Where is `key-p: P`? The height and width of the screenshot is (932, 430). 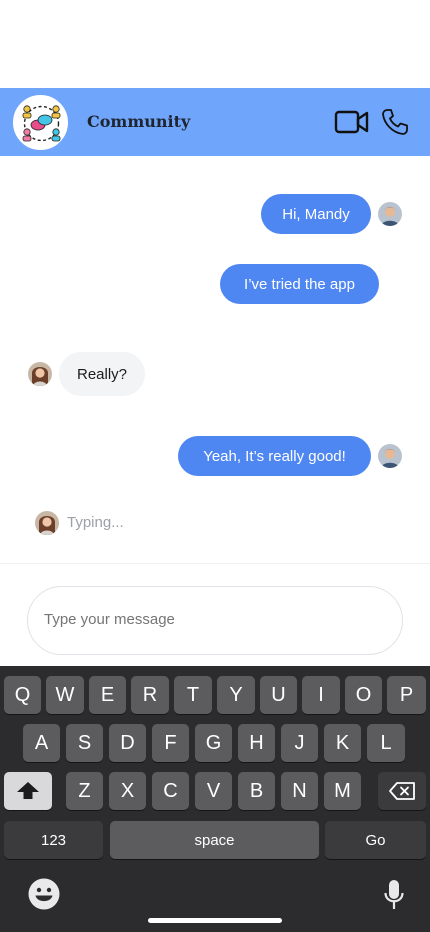 key-p: P is located at coordinates (406, 695).